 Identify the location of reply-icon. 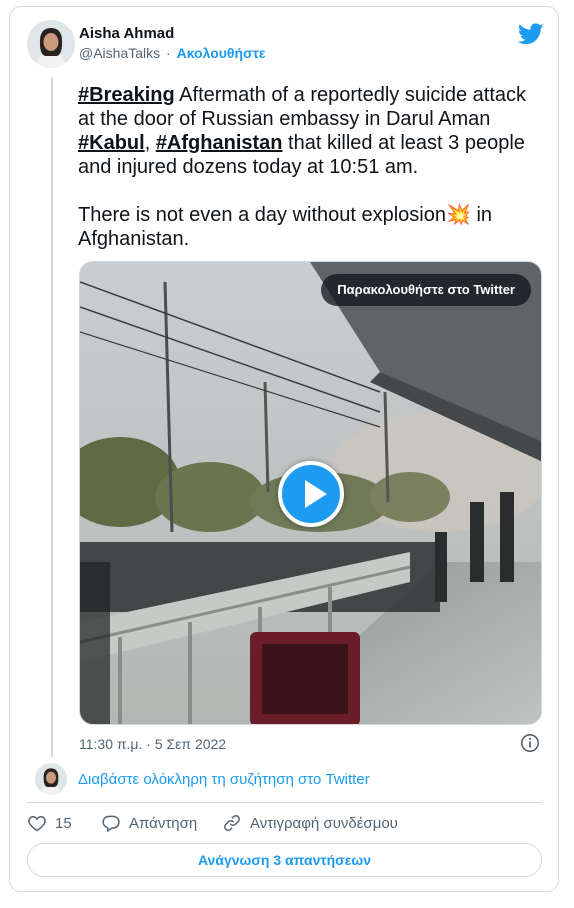
(111, 823).